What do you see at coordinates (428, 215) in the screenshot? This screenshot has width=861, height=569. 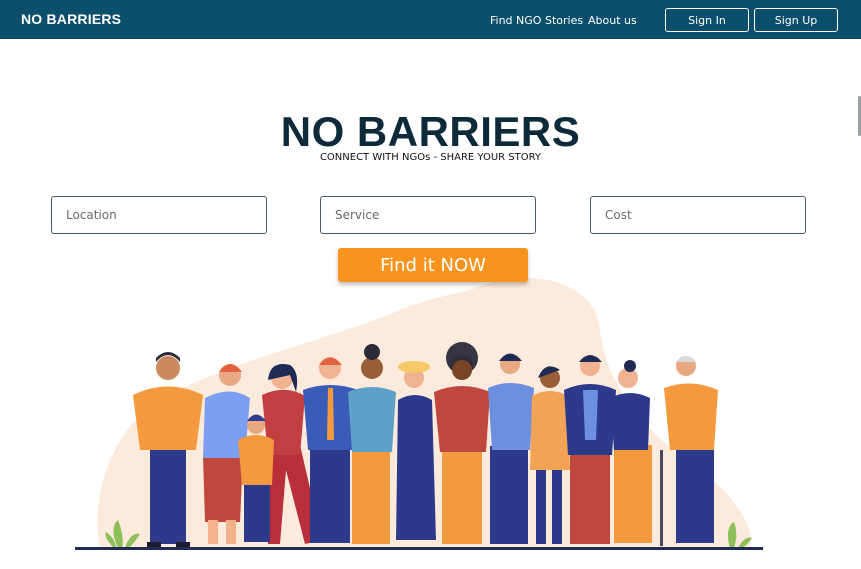 I see `service-input` at bounding box center [428, 215].